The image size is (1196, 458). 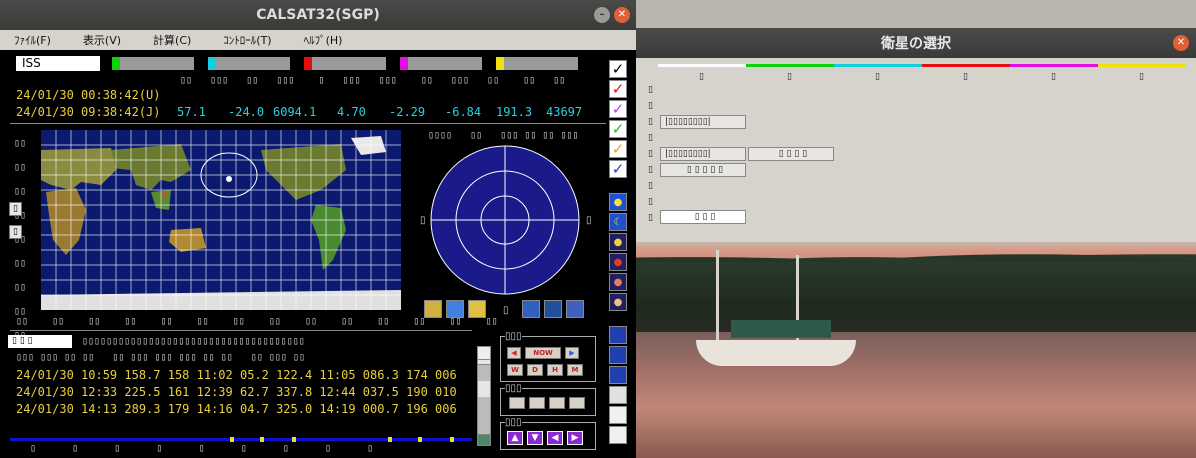 What do you see at coordinates (618, 282) in the screenshot?
I see `jupiter-icon: ●` at bounding box center [618, 282].